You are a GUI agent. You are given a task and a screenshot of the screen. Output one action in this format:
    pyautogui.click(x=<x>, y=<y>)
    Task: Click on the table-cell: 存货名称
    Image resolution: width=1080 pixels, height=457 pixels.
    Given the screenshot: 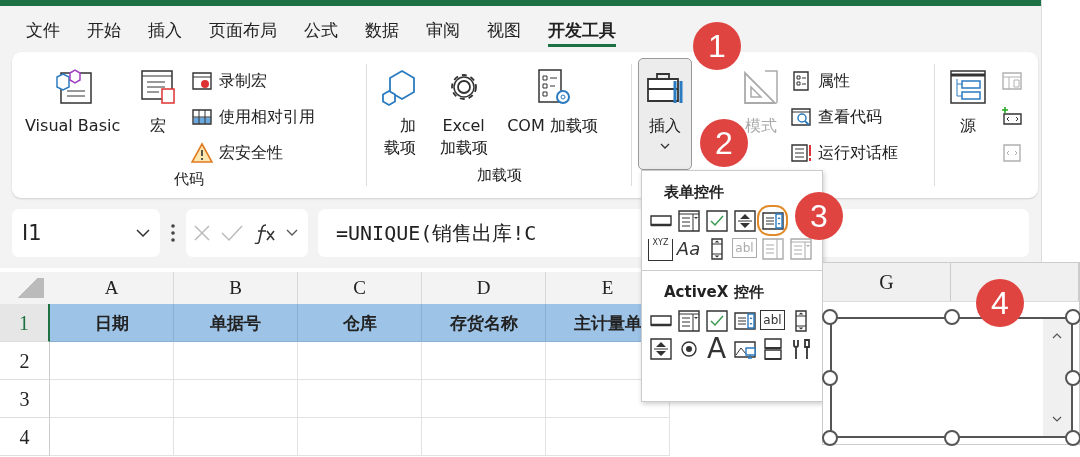 What is the action you would take?
    pyautogui.click(x=484, y=323)
    